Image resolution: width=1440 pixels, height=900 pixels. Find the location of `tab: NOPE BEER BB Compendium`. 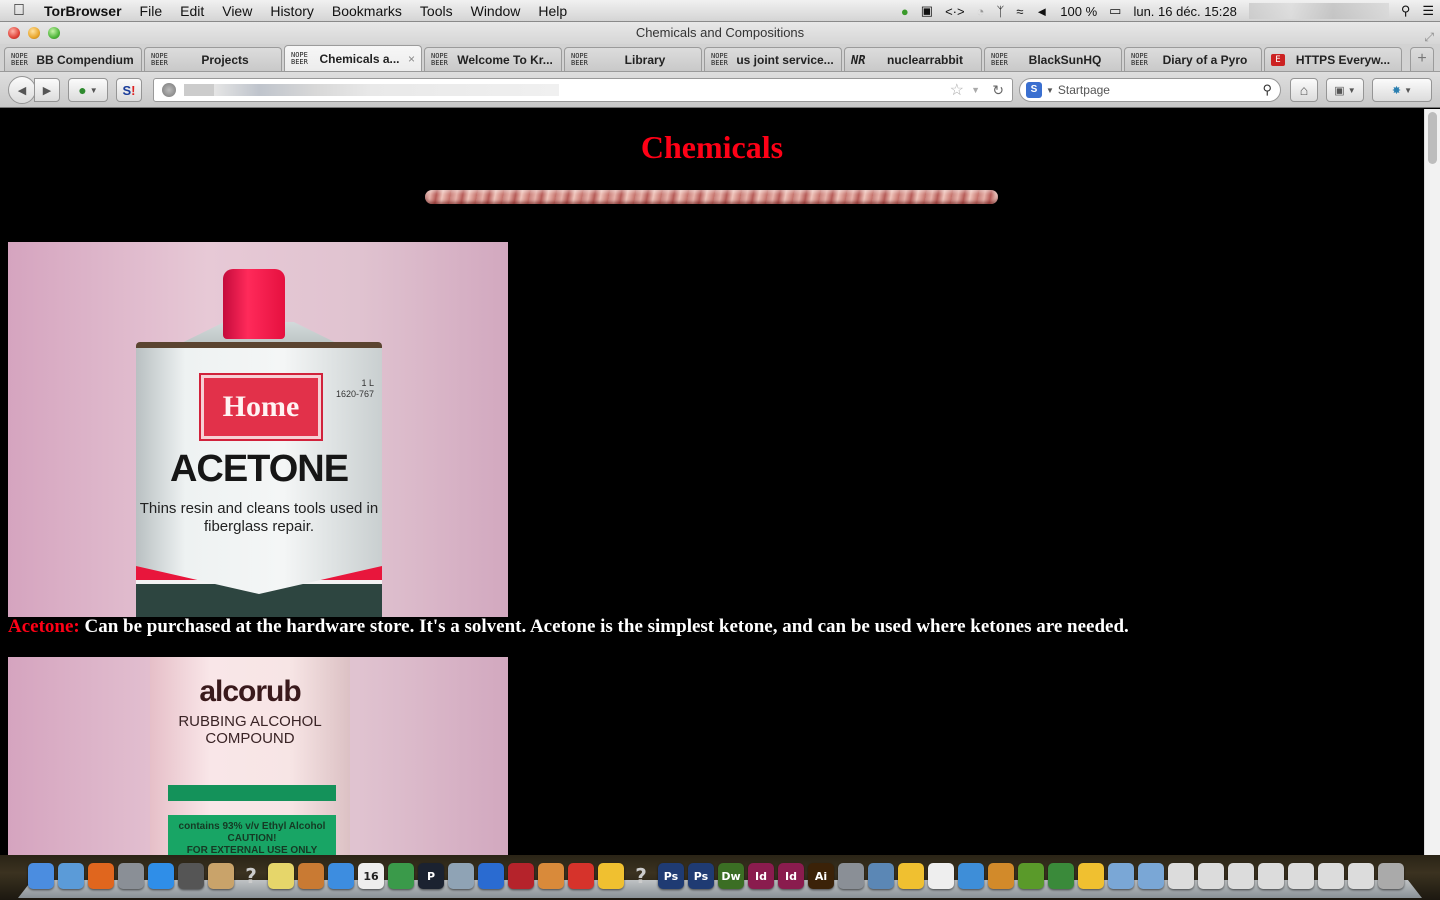

tab: NOPE BEER BB Compendium is located at coordinates (73, 59).